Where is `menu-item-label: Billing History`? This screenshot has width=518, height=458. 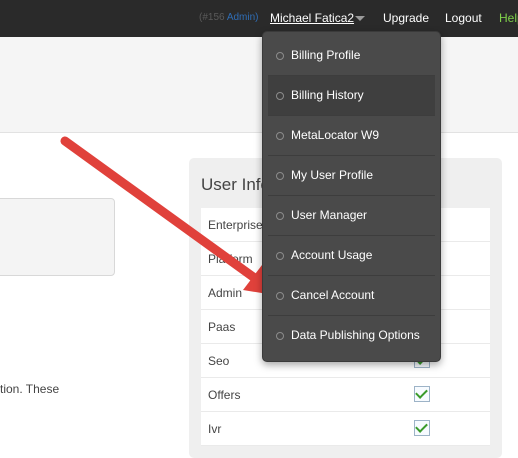 menu-item-label: Billing History is located at coordinates (327, 95).